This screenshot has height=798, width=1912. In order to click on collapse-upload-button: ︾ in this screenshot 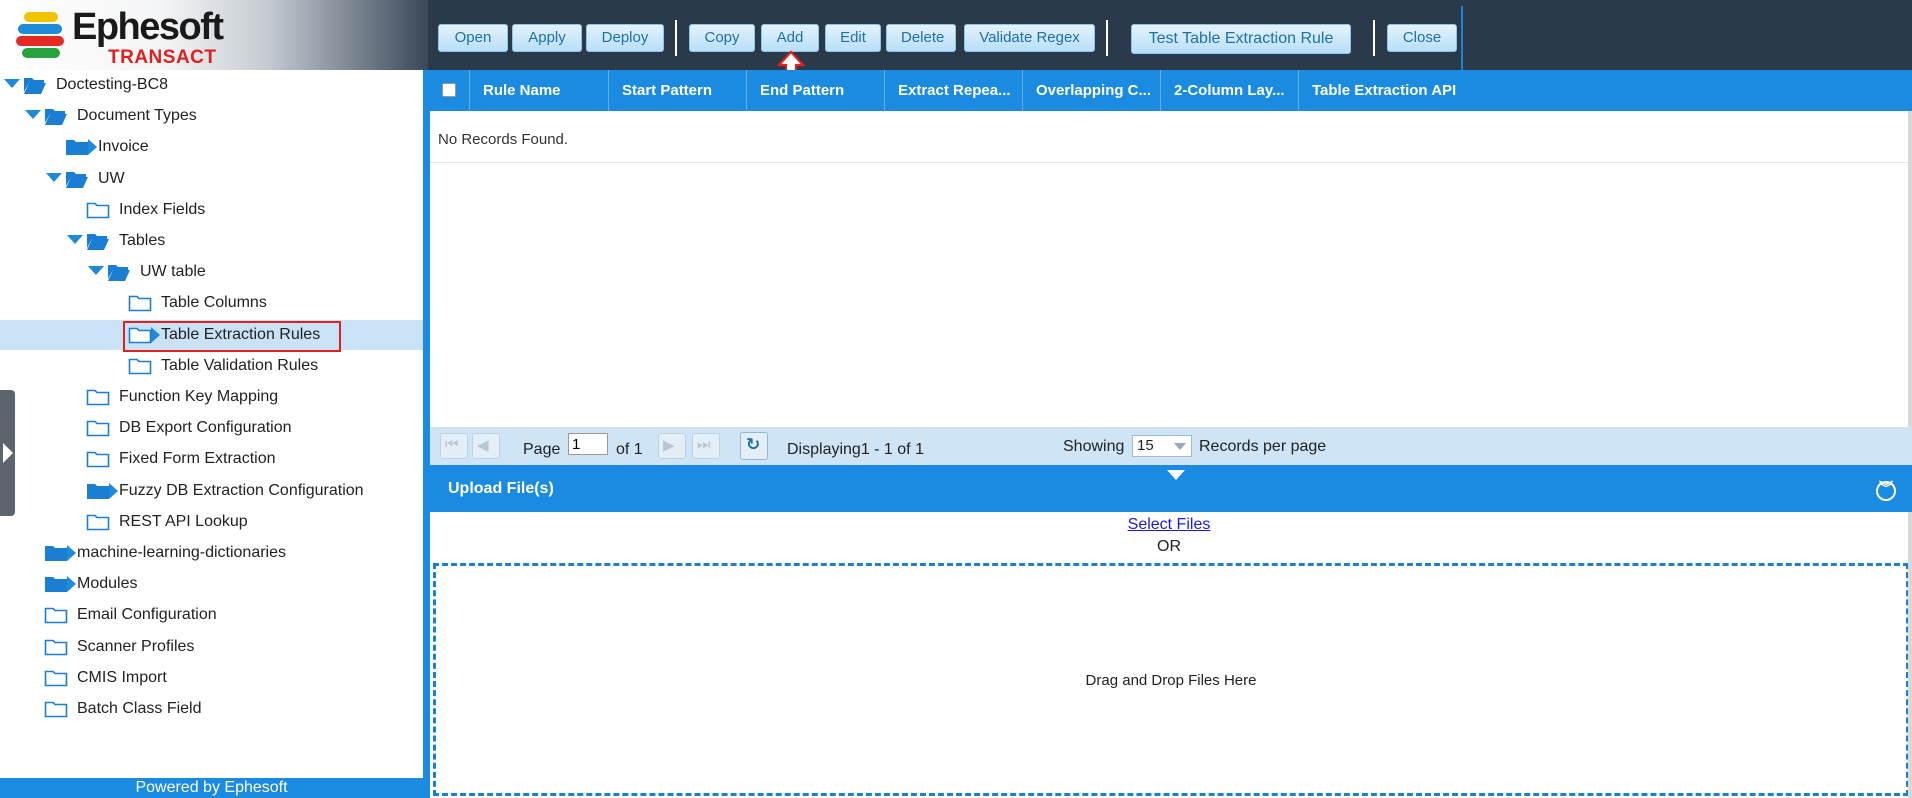, I will do `click(1886, 490)`.